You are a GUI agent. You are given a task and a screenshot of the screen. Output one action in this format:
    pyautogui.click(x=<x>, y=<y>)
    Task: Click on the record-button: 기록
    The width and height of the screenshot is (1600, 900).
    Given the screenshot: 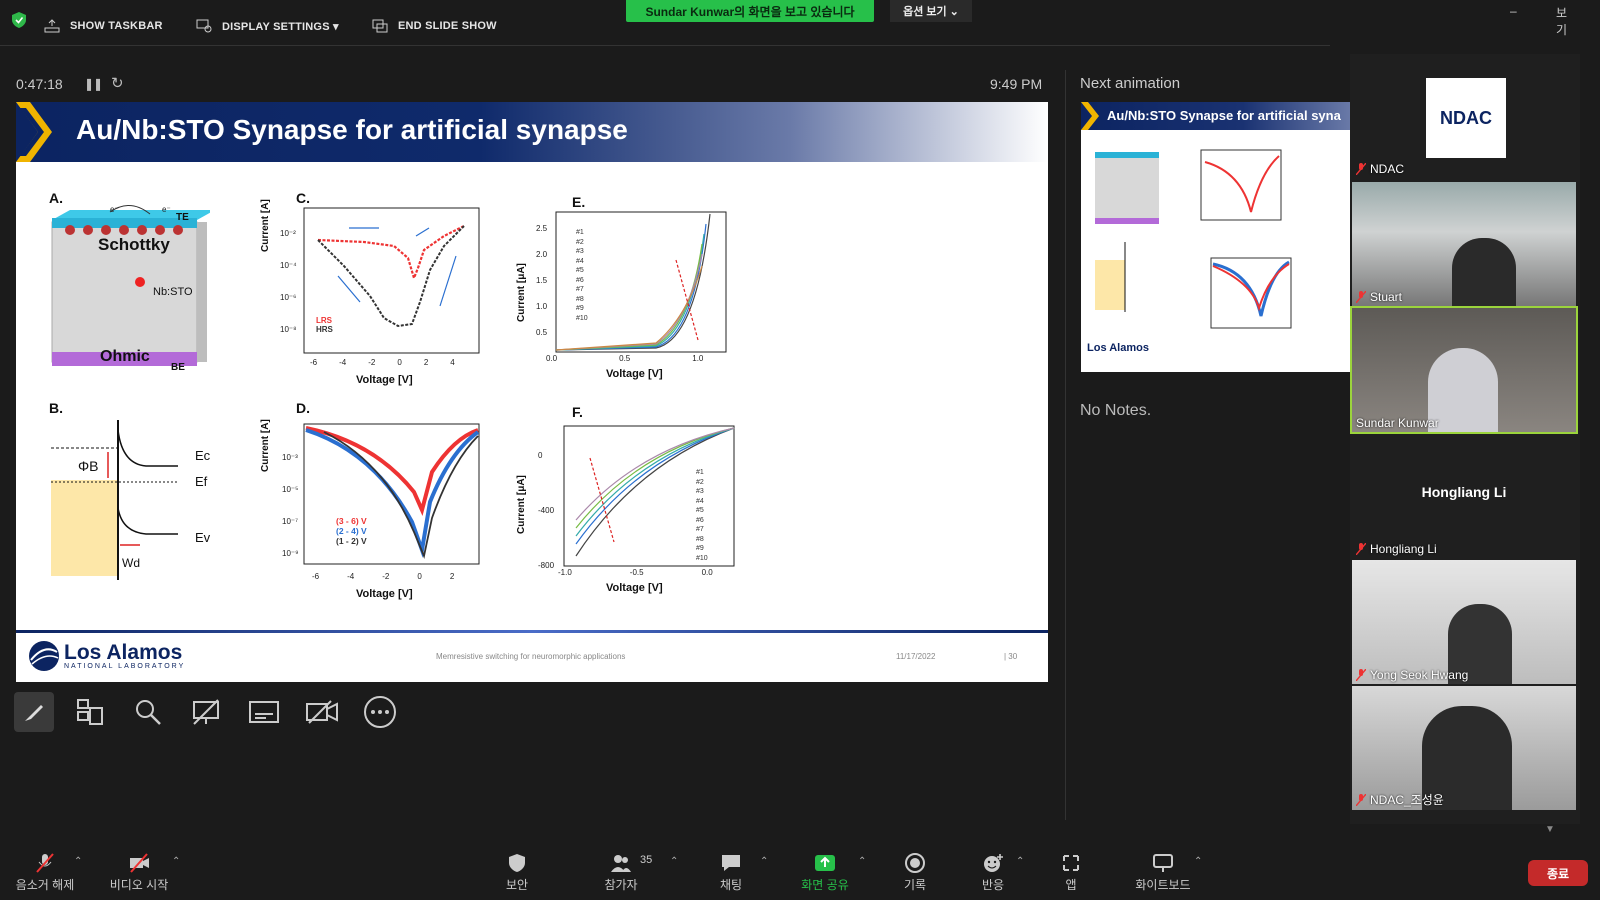 What is the action you would take?
    pyautogui.click(x=915, y=872)
    